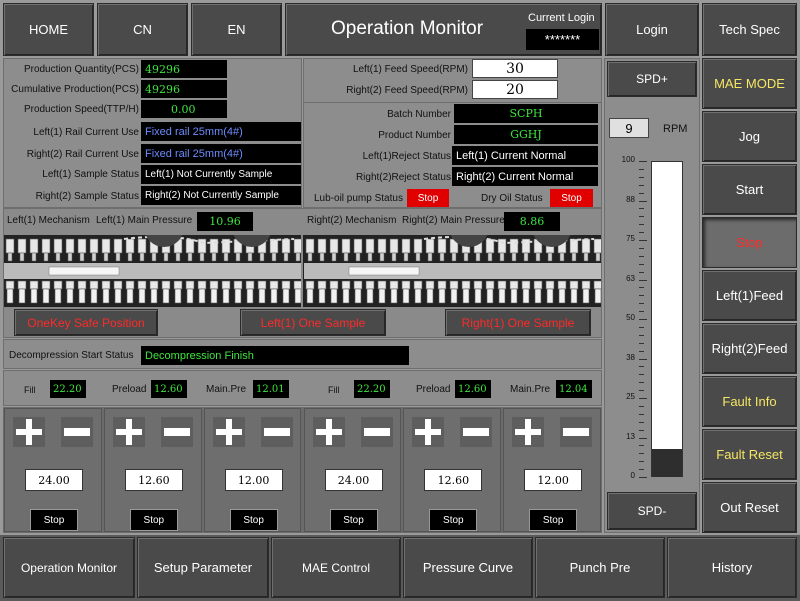  Describe the element at coordinates (749, 401) in the screenshot. I see `fault-info-button: Fault Info` at that location.